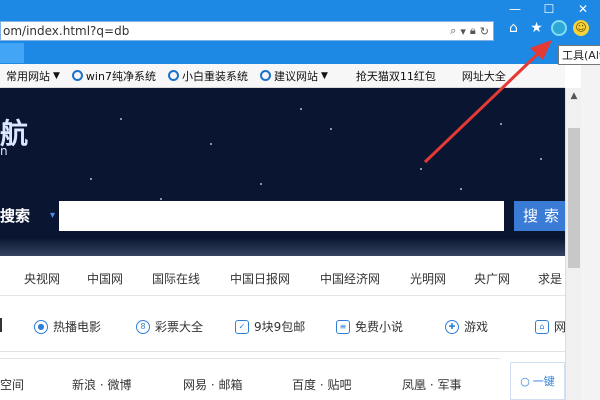 This screenshot has width=600, height=400. I want to click on news-link: 国际在线, so click(176, 278).